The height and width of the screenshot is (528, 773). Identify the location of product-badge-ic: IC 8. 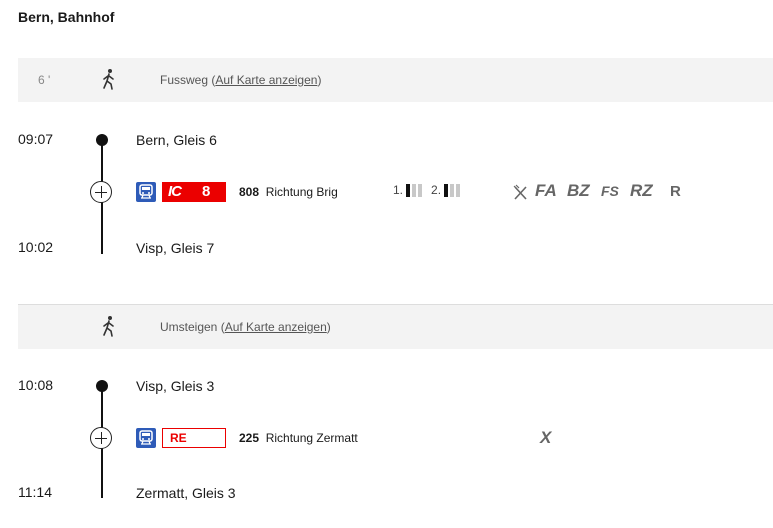
(194, 192).